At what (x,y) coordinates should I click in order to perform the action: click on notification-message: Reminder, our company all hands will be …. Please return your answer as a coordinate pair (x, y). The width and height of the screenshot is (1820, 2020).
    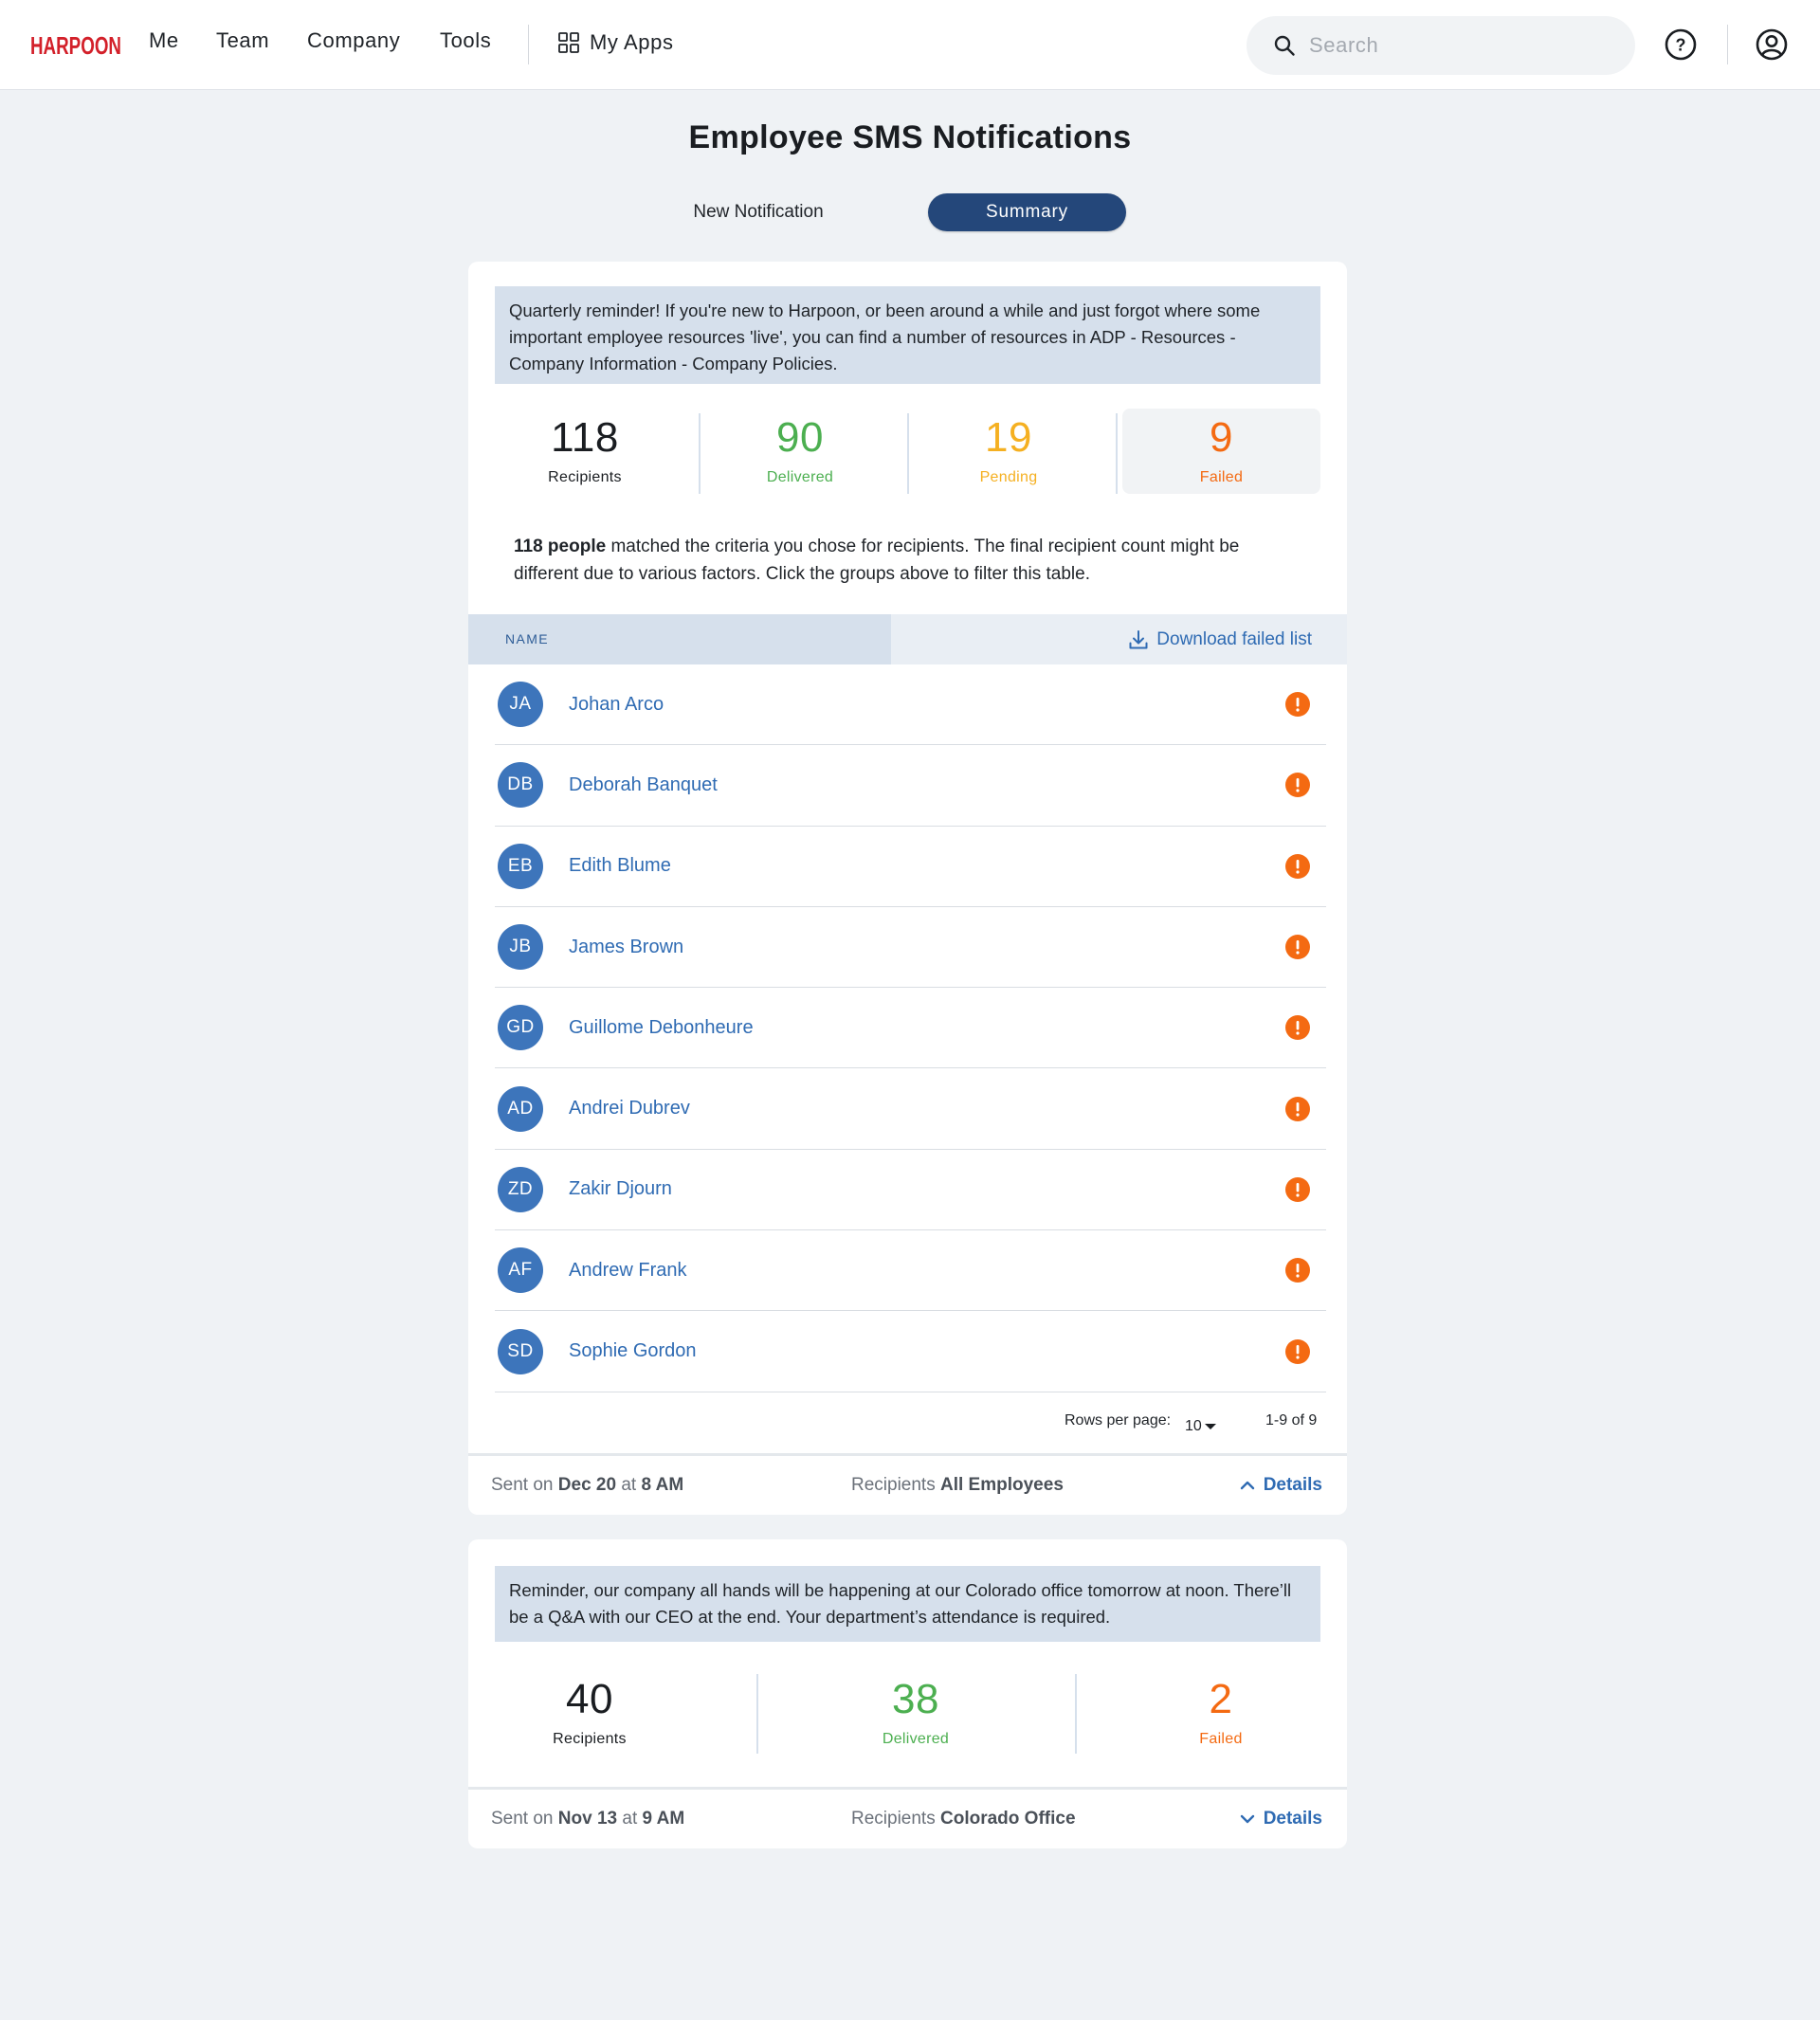
    Looking at the image, I should click on (907, 1604).